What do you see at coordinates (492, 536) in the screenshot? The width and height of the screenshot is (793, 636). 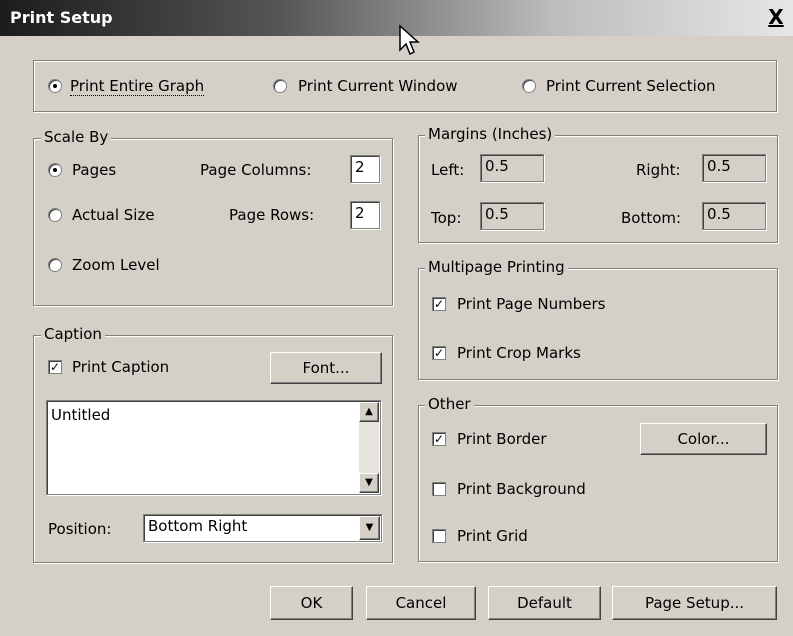 I see `print-grid-label: Print Grid` at bounding box center [492, 536].